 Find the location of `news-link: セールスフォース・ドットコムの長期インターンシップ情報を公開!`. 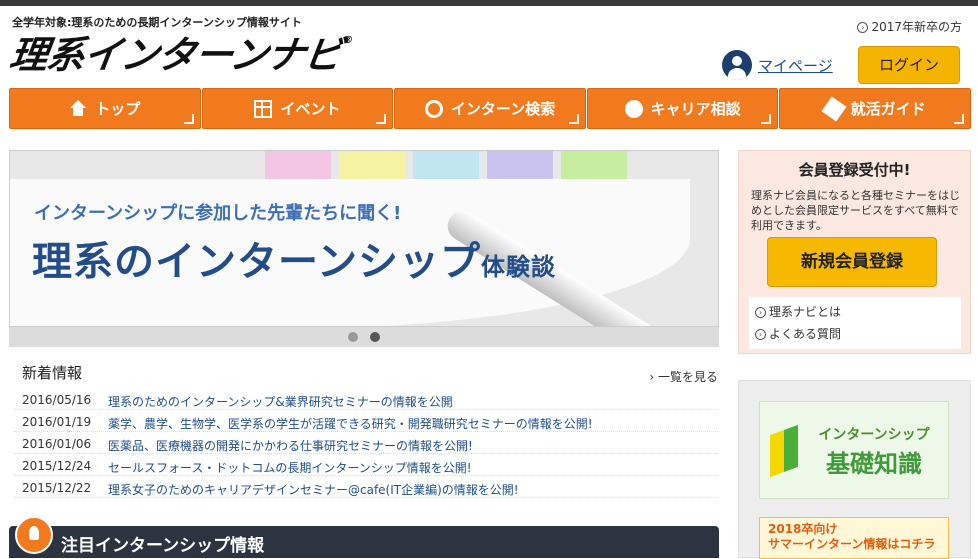

news-link: セールスフォース・ドットコムの長期インターンシップ情報を公開! is located at coordinates (290, 467).